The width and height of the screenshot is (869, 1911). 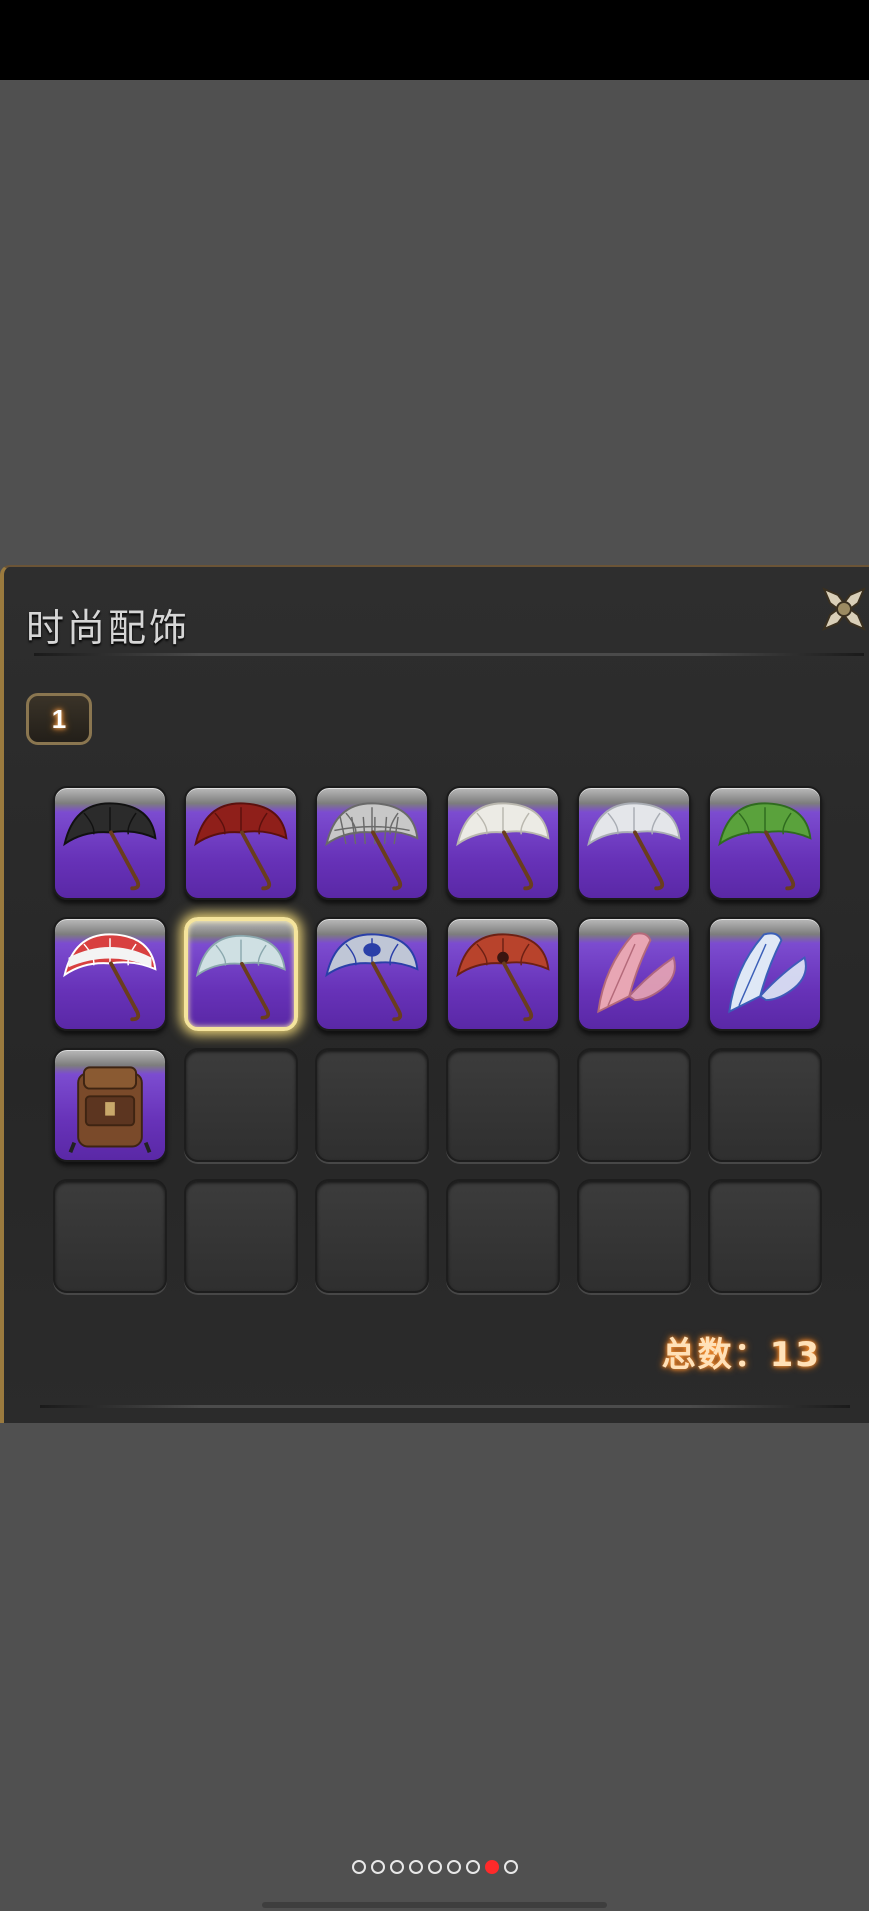 I want to click on home-indicator, so click(x=434, y=1905).